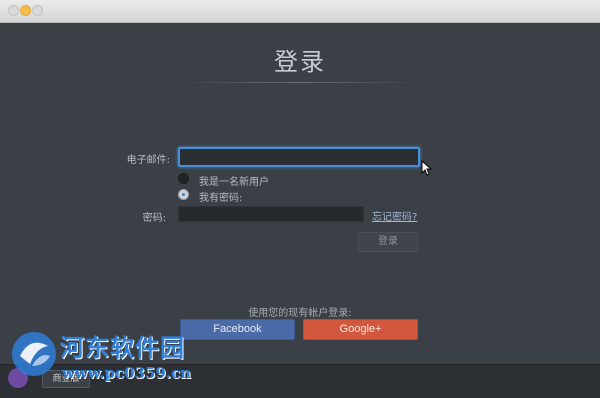 This screenshot has width=600, height=398. I want to click on close-window-button, so click(13, 10).